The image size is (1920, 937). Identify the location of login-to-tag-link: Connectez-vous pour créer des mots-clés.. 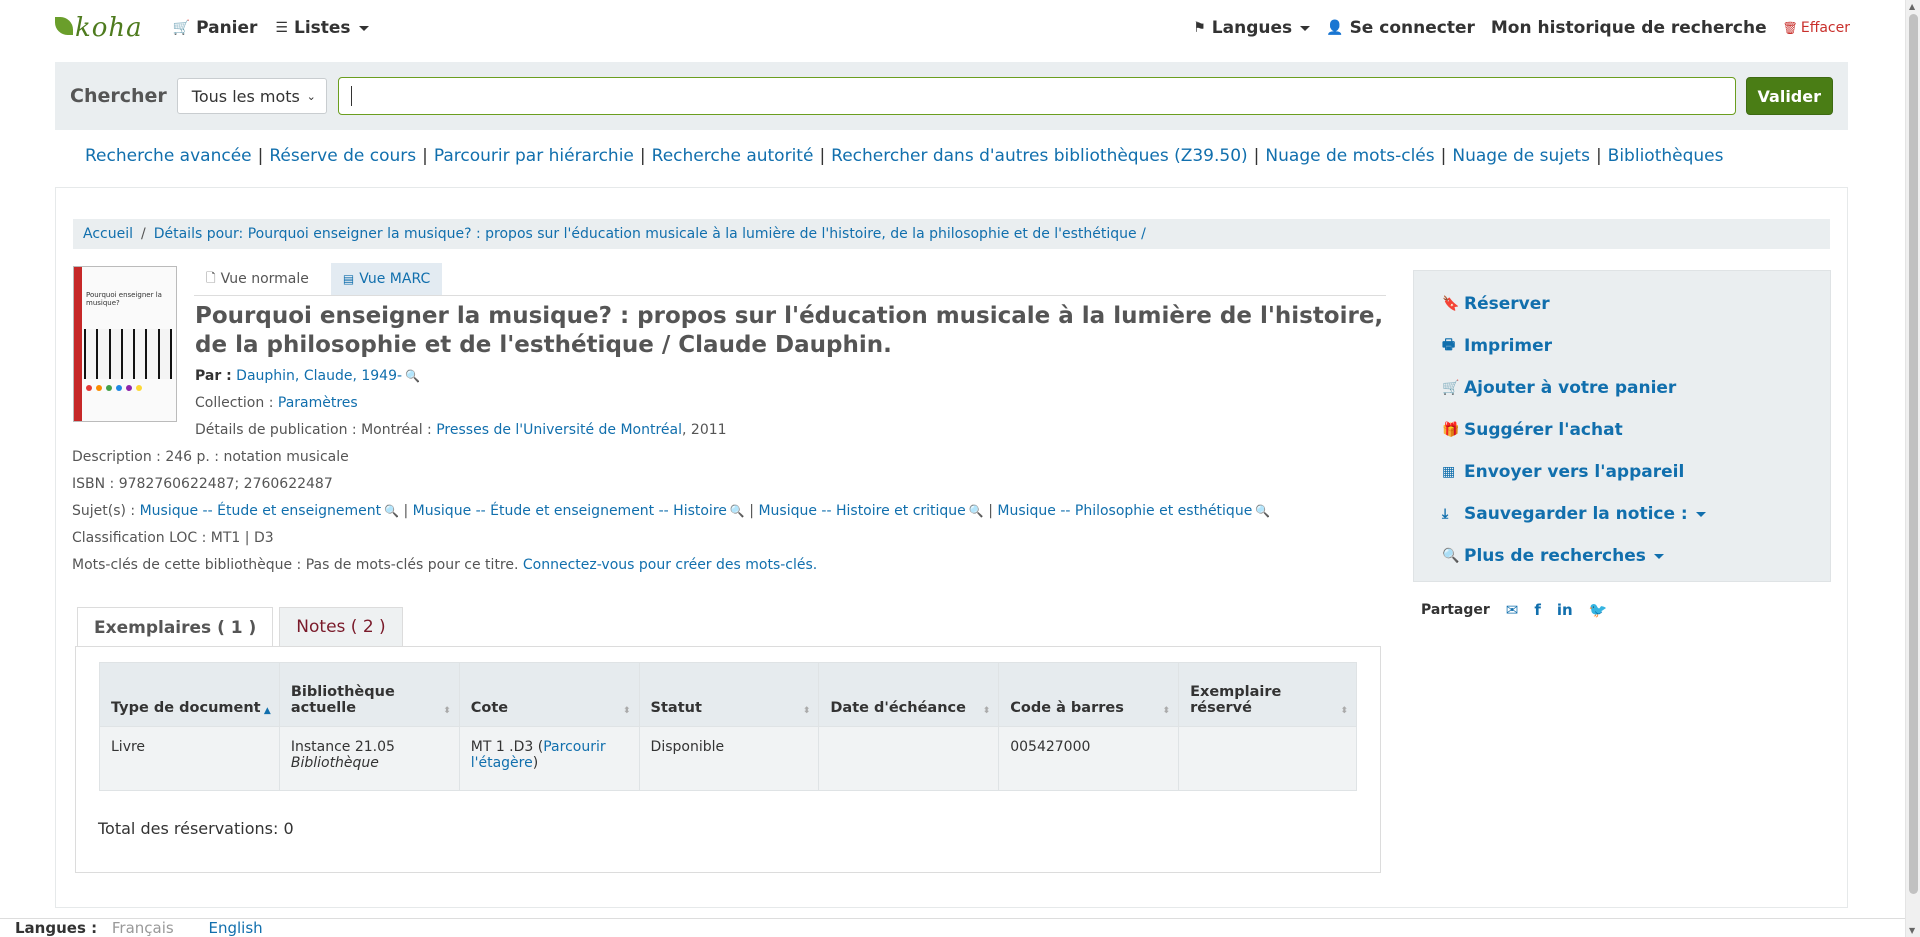
(670, 565).